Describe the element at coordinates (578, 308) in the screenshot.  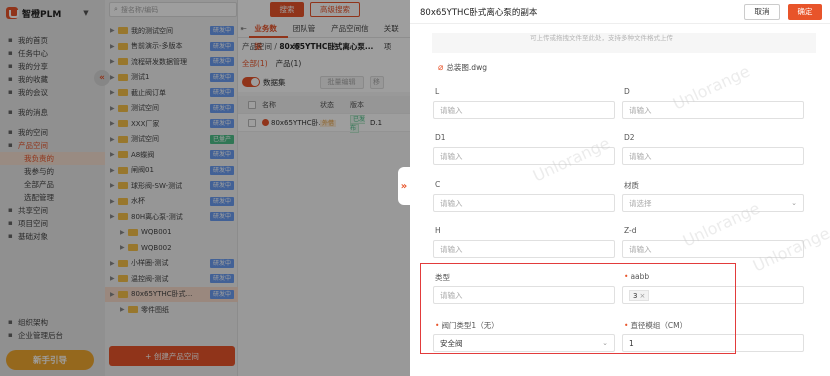
I see `highlight-box` at that location.